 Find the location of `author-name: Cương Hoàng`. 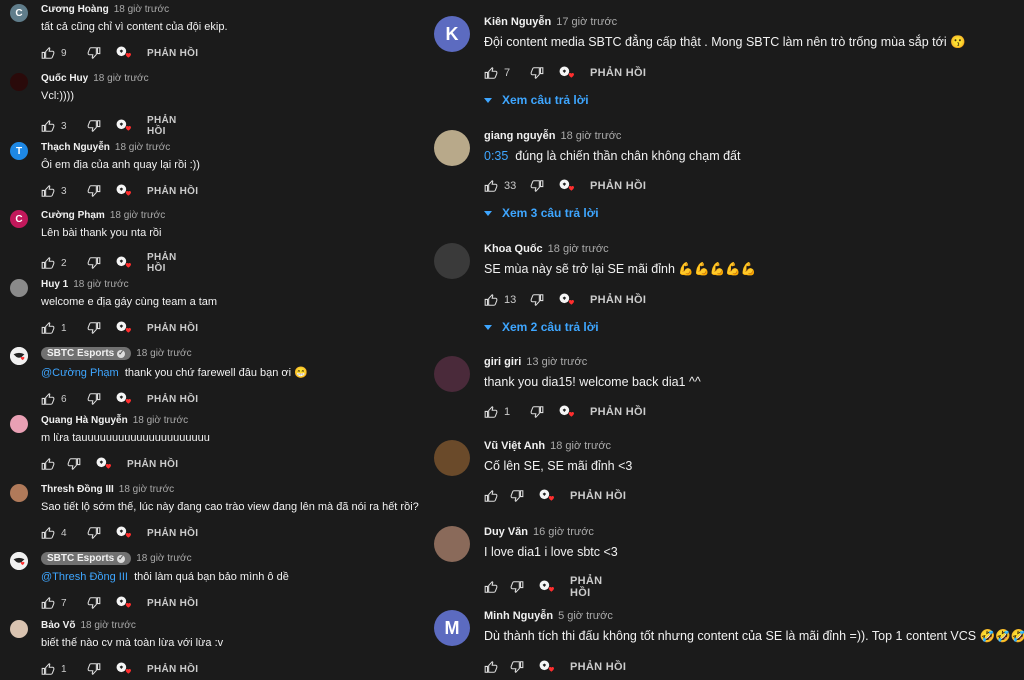

author-name: Cương Hoàng is located at coordinates (75, 9).